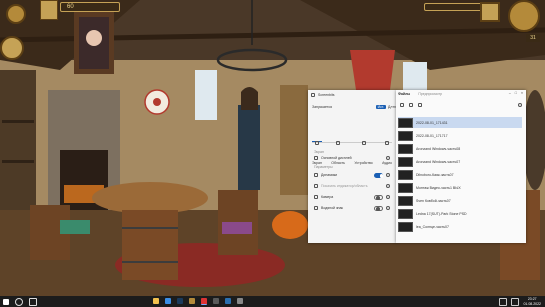 This screenshot has width=545, height=307. What do you see at coordinates (388, 158) in the screenshot?
I see `main-display-gear-icon` at bounding box center [388, 158].